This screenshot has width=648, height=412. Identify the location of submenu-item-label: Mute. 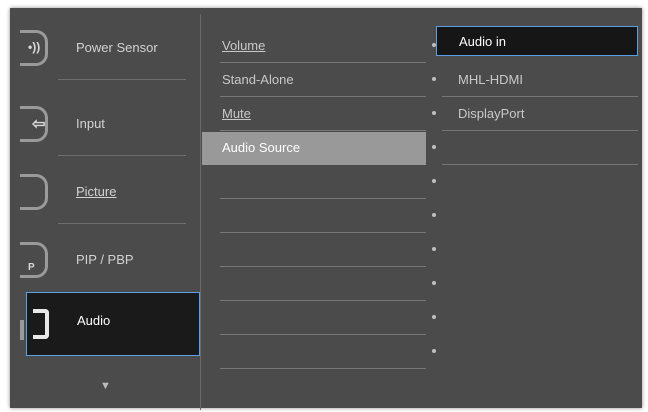
(236, 113).